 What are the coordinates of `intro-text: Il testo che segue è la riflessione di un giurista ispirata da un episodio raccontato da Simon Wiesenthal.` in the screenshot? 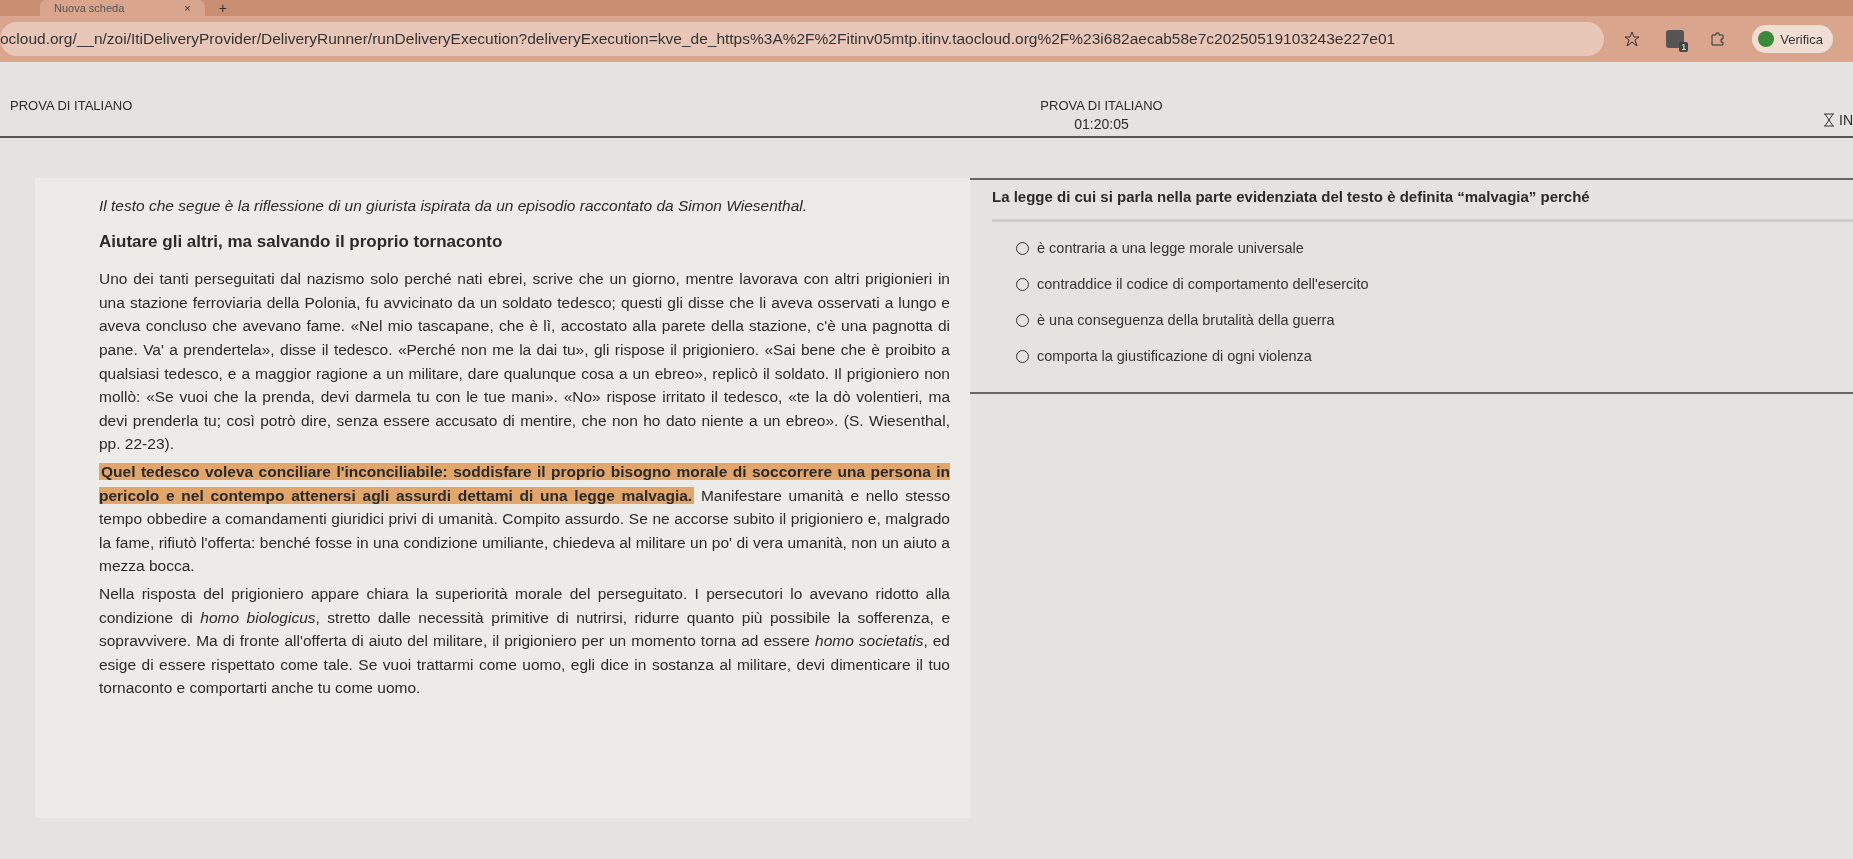 It's located at (454, 206).